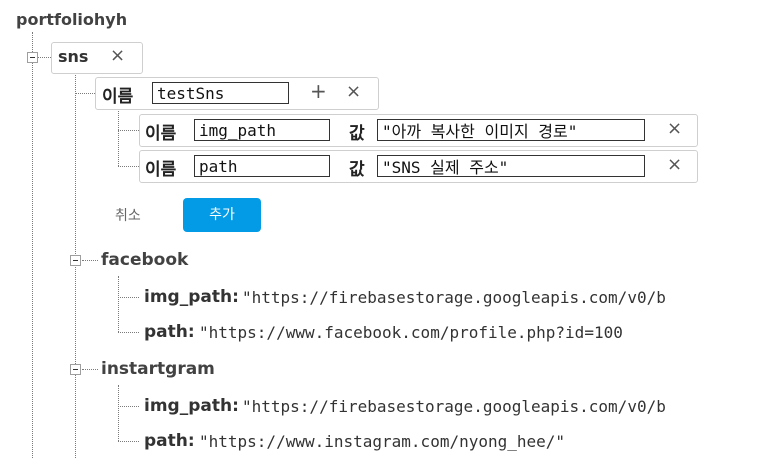 This screenshot has height=458, width=770. Describe the element at coordinates (262, 130) in the screenshot. I see `field-1-name-input` at that location.